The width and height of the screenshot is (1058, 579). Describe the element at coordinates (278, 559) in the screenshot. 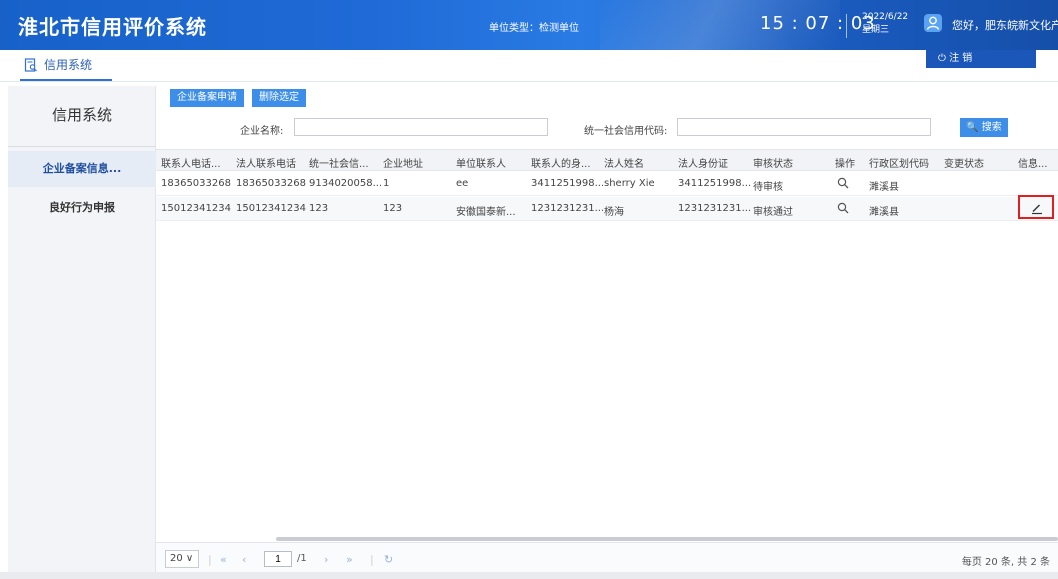

I see `page-number-input` at that location.